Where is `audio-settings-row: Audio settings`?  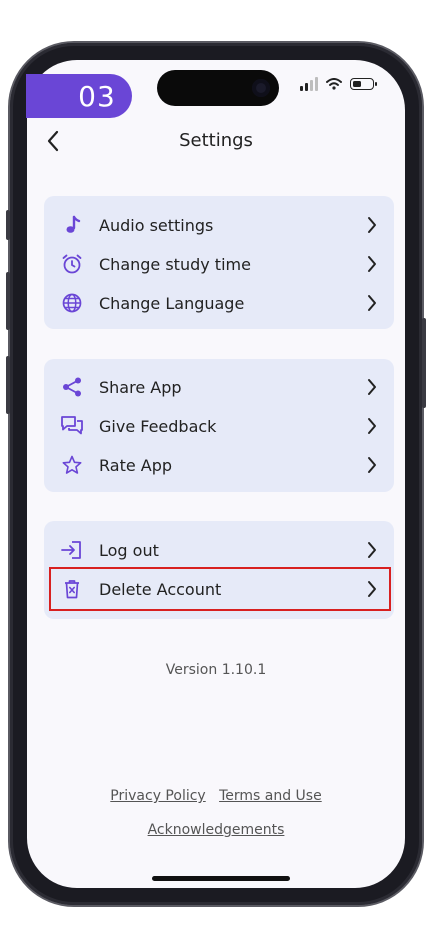
audio-settings-row: Audio settings is located at coordinates (219, 225).